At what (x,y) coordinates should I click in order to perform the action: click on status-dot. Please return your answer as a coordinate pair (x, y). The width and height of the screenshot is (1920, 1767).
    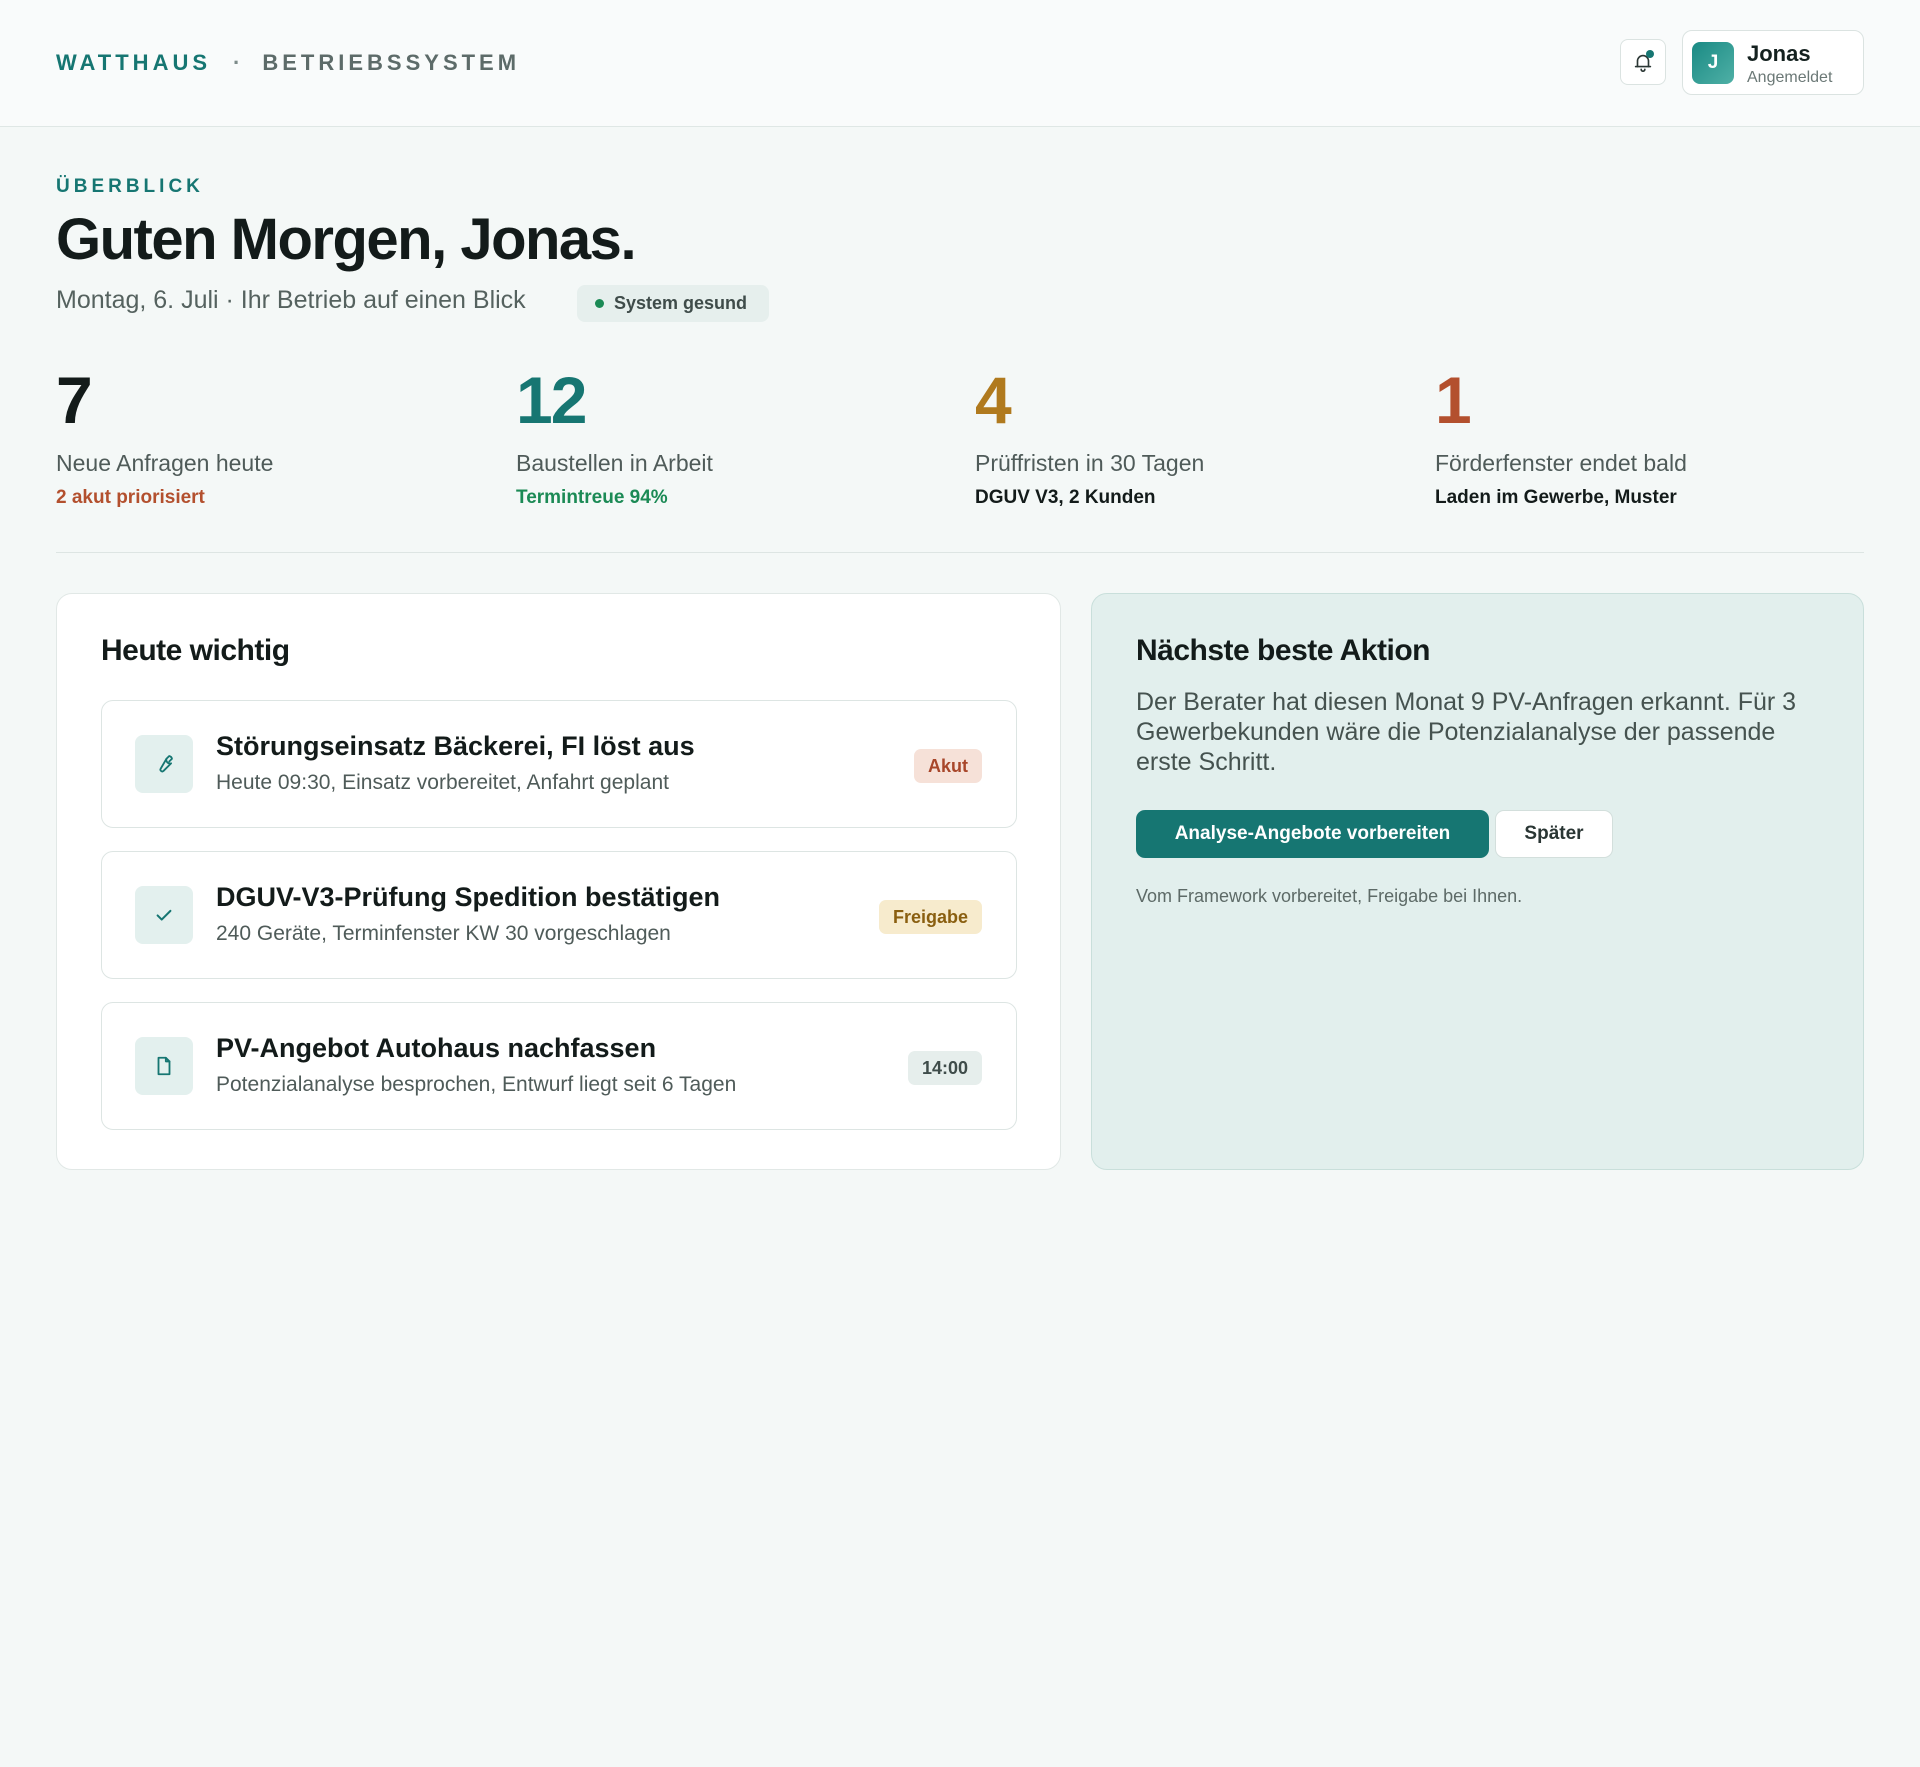
    Looking at the image, I should click on (599, 303).